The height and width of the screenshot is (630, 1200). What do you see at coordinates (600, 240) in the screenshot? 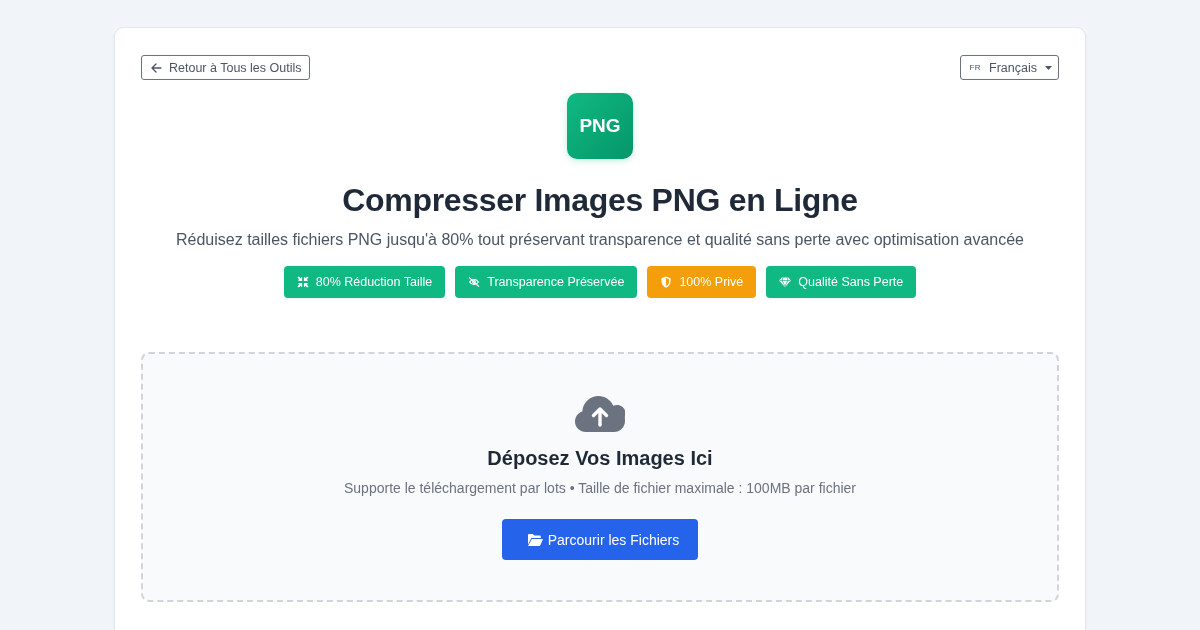
I see `page-subtitle: Réduisez tailles fichiers PNG jusqu'à 80% tout préservant transparence et qualité sans perte avec optimisation avancée` at bounding box center [600, 240].